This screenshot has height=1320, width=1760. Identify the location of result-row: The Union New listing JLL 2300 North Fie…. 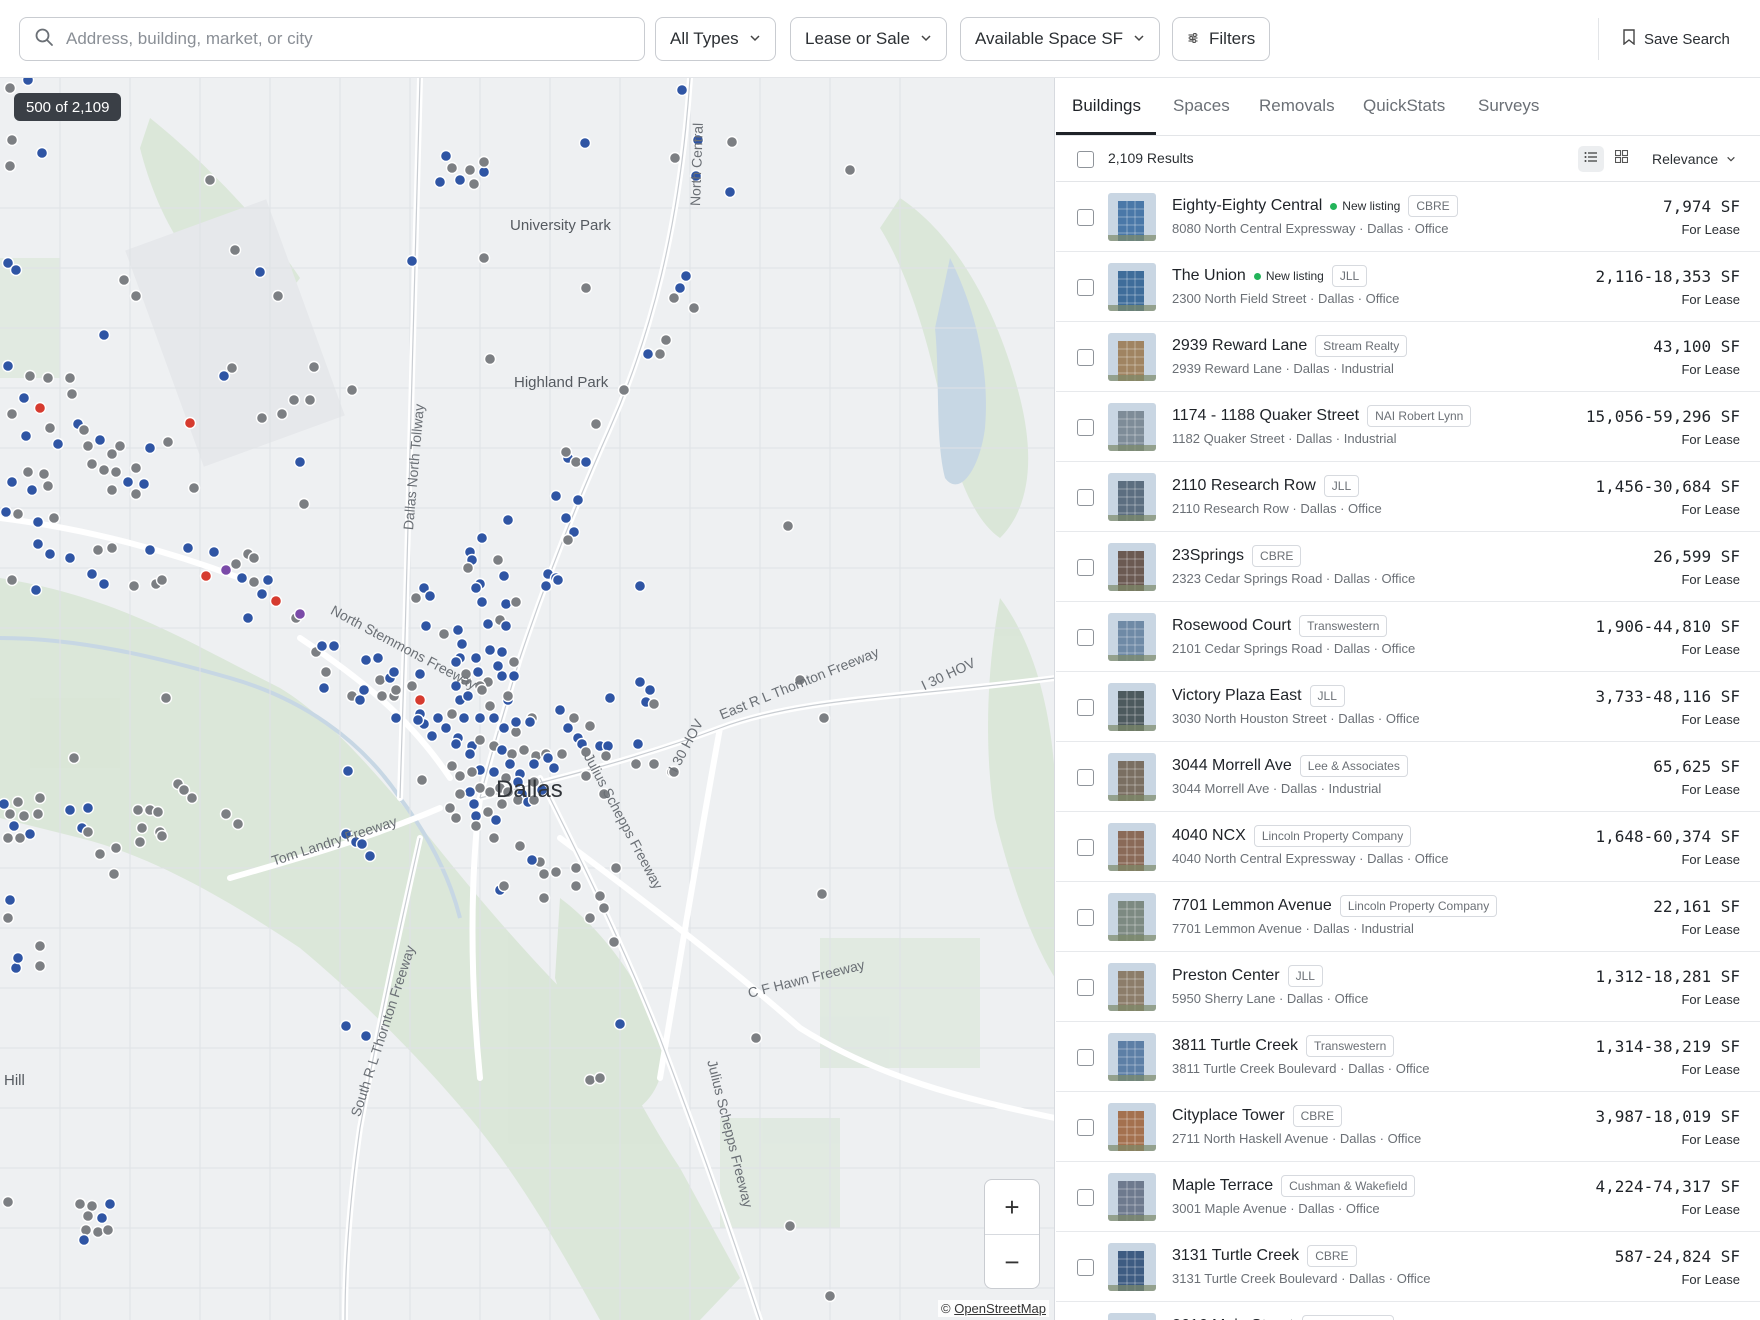
(1408, 287).